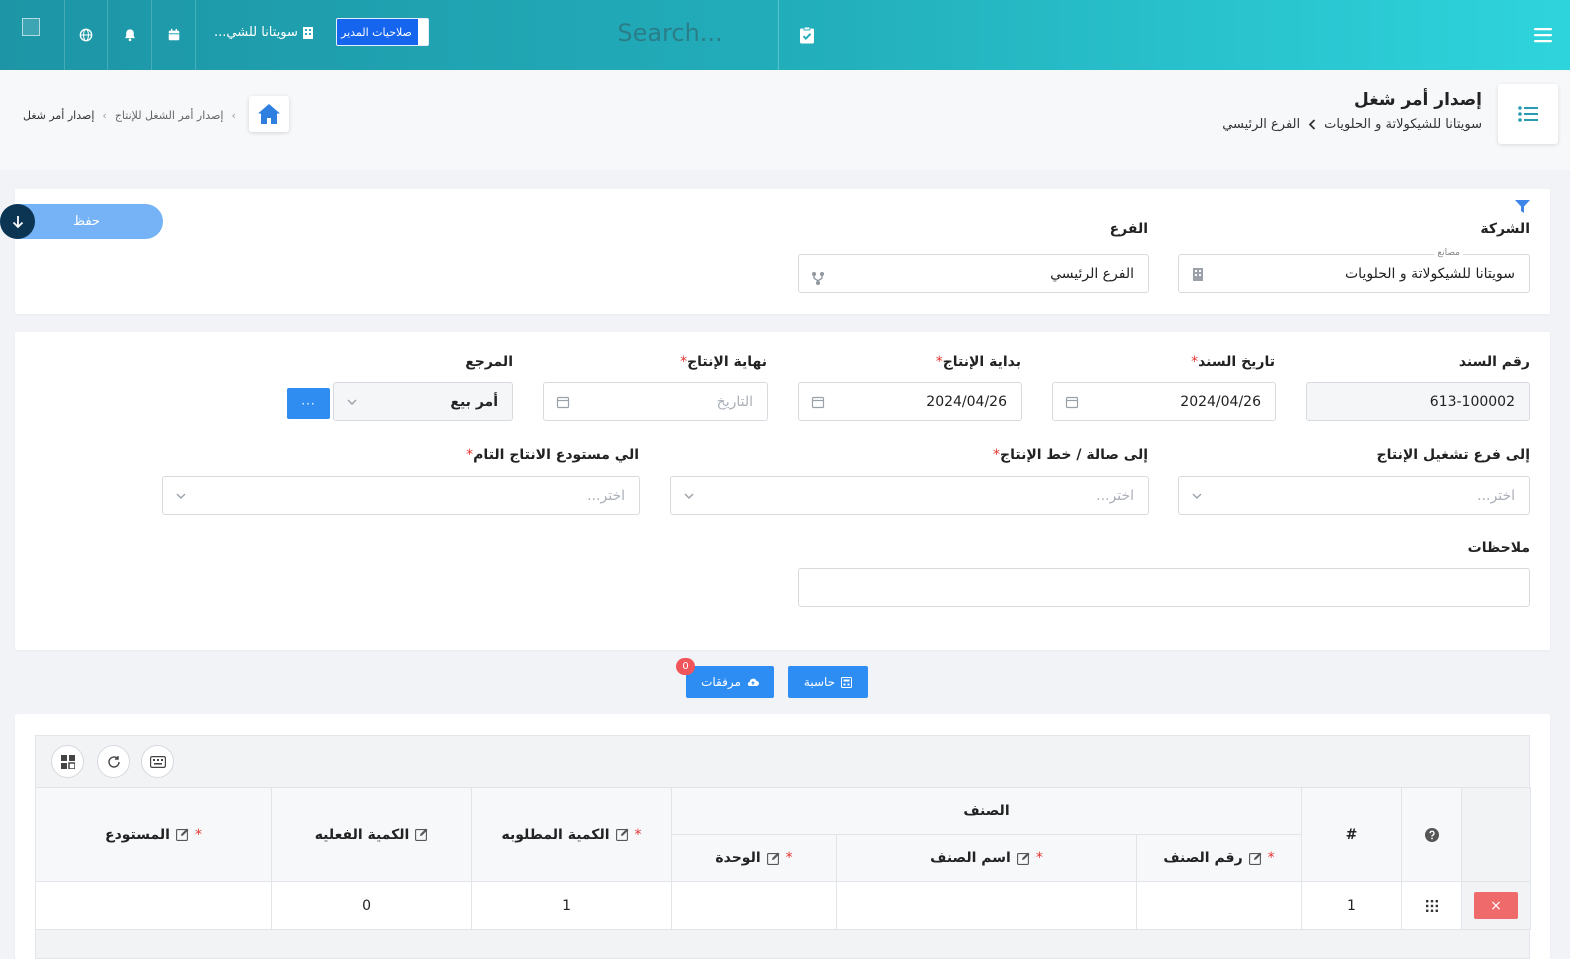  I want to click on permissions-label: صلاحيات المدير, so click(376, 32).